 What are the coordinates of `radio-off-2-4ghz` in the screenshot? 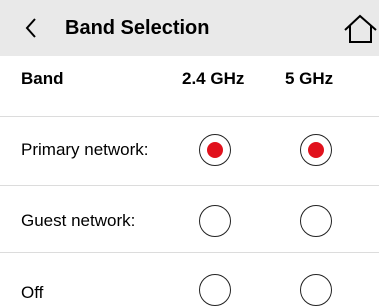 It's located at (215, 290).